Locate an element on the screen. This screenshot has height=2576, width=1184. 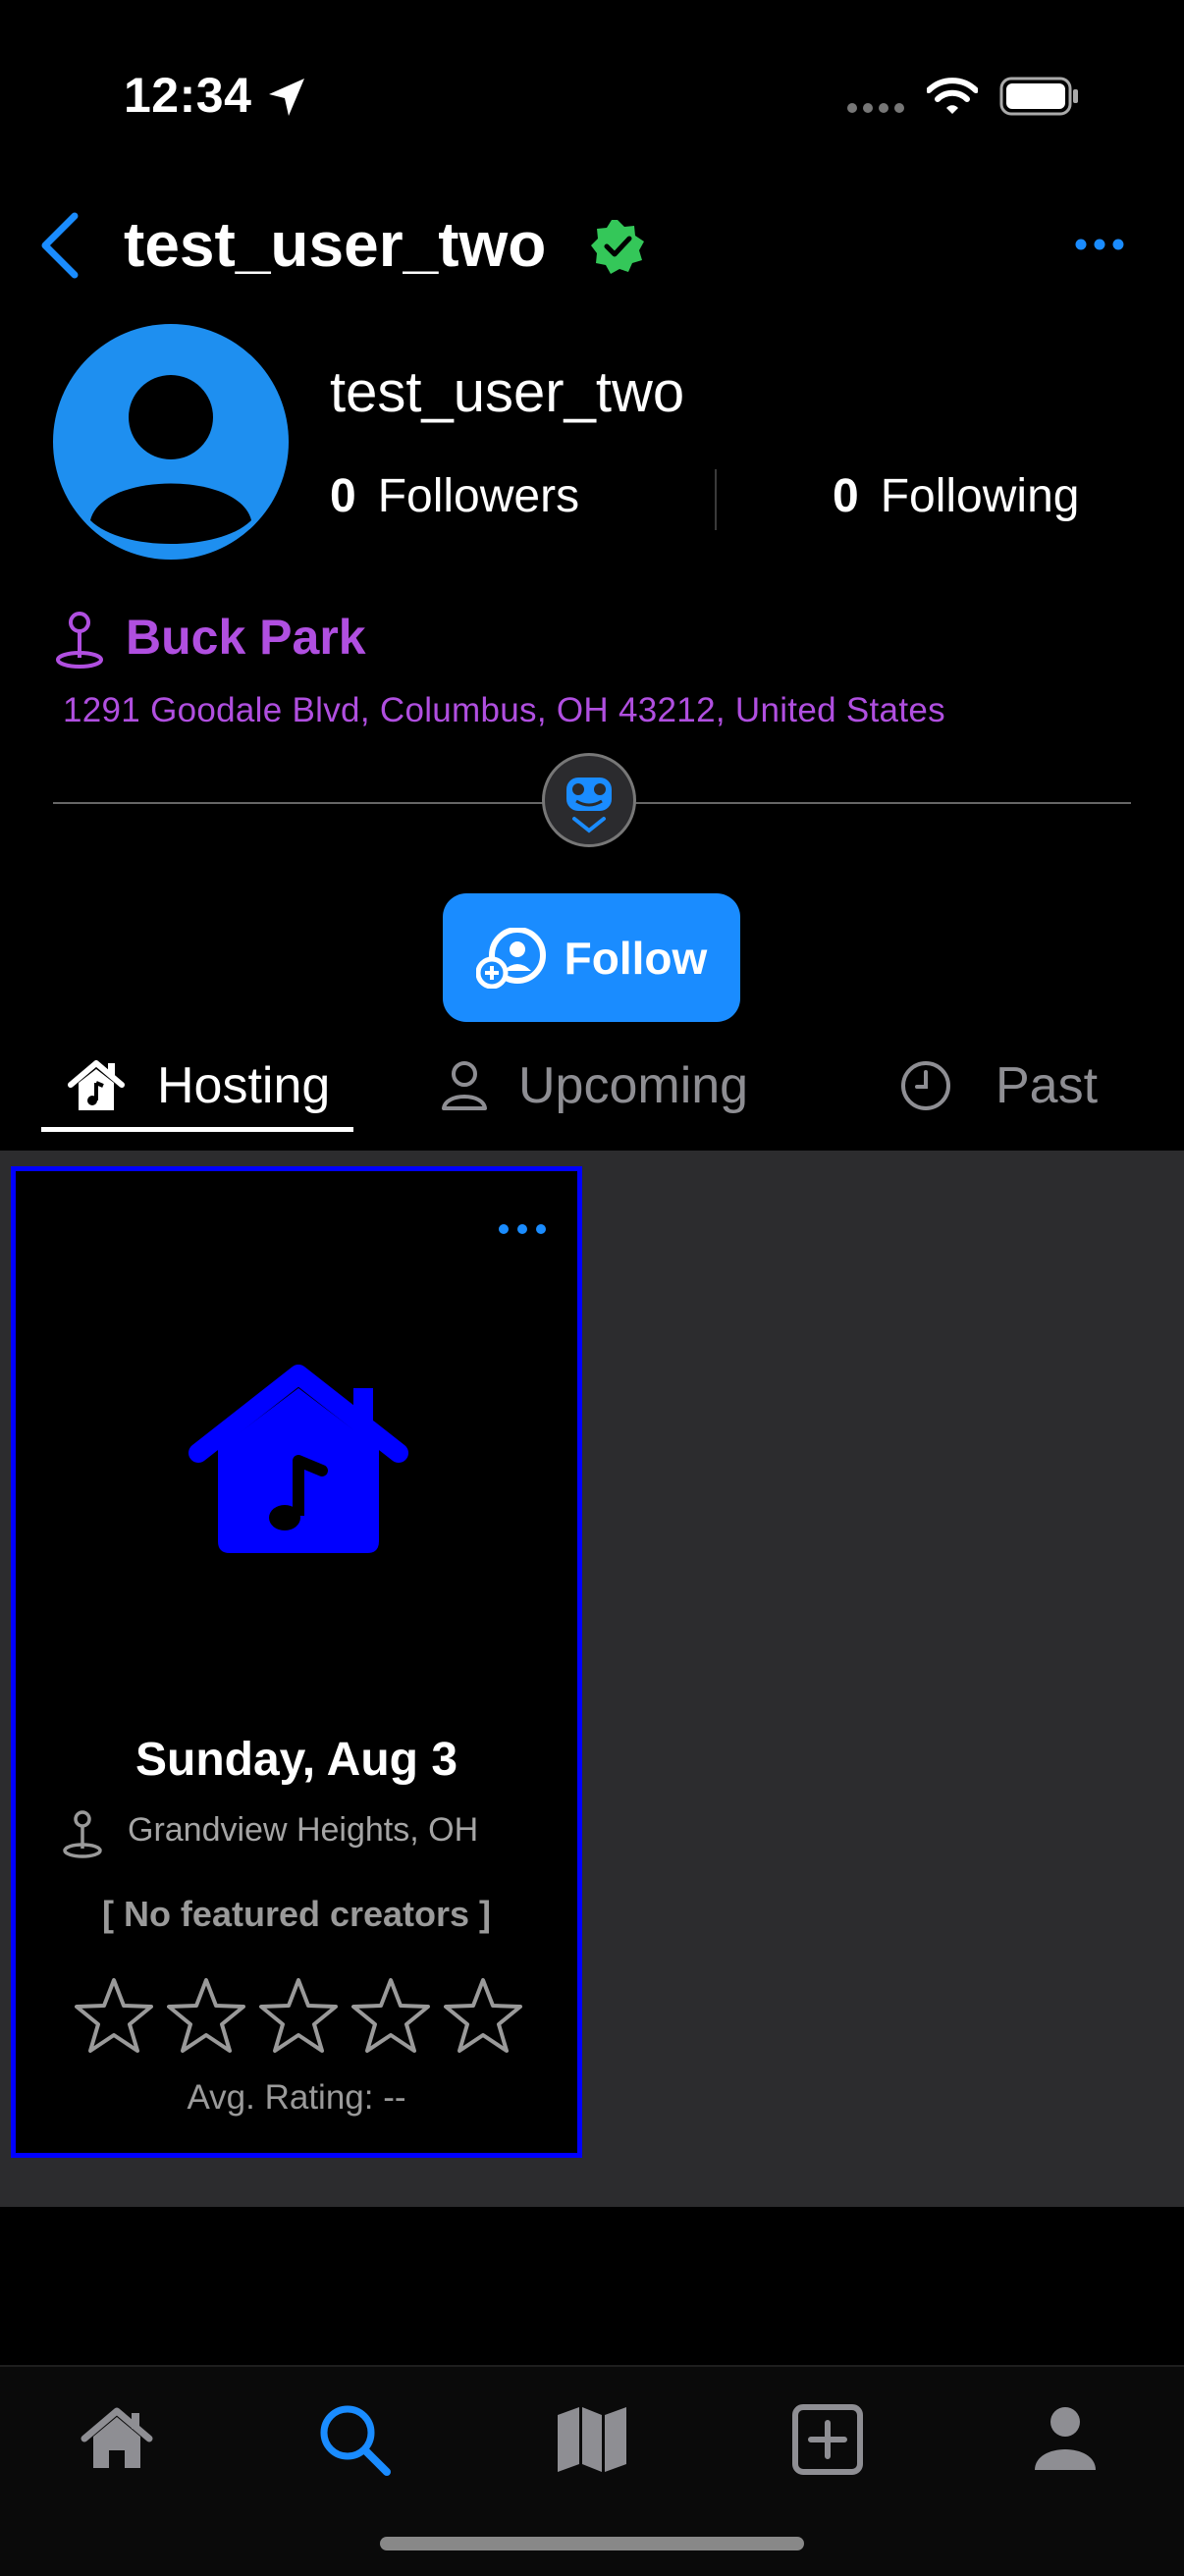
average-rating: Avg. Rating: -- is located at coordinates (296, 2097).